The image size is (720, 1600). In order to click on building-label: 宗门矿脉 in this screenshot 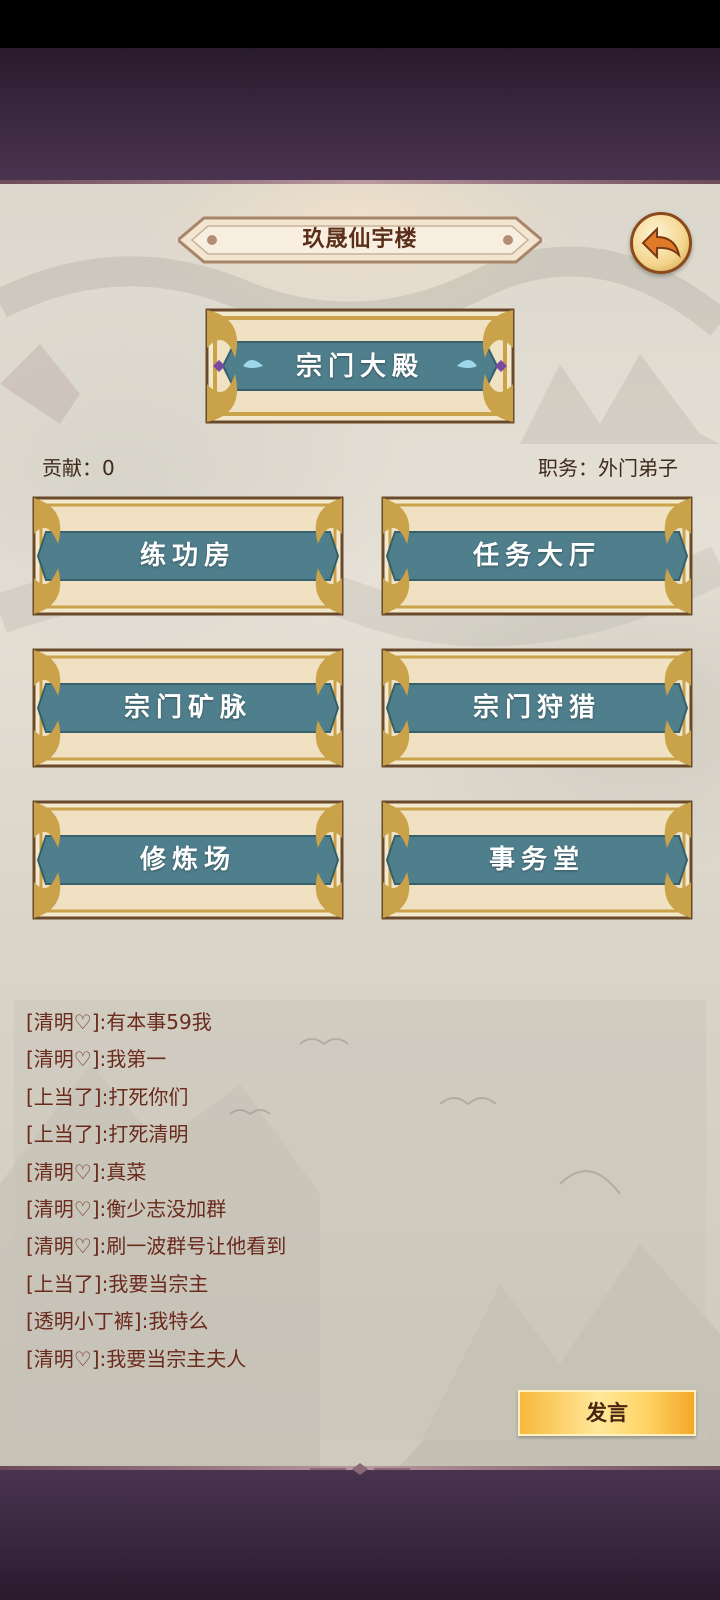, I will do `click(187, 708)`.